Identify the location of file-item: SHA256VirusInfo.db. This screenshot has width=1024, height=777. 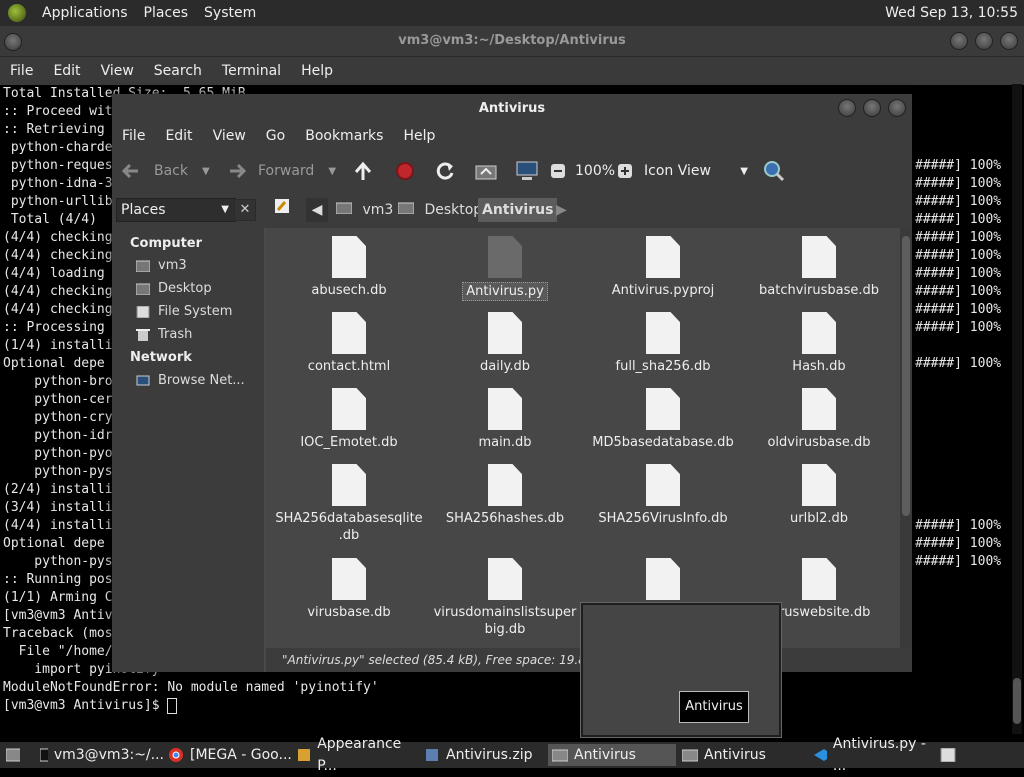
(663, 495).